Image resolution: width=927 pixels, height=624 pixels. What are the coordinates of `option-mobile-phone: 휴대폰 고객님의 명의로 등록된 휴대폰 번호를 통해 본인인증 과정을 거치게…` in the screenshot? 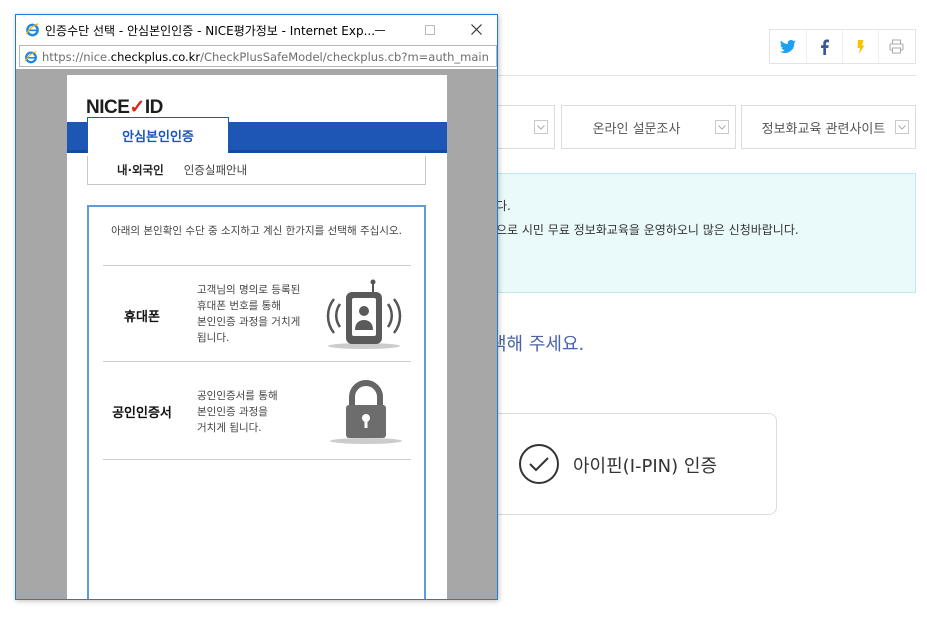 It's located at (257, 313).